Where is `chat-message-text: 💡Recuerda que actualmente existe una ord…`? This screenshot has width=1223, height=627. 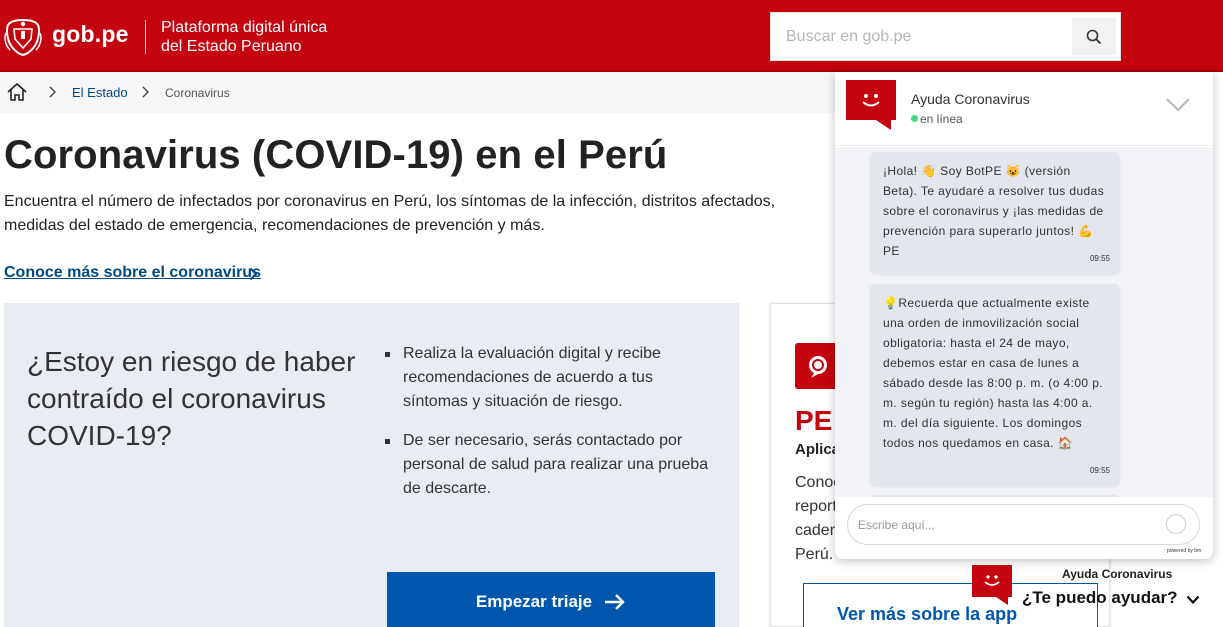
chat-message-text: 💡Recuerda que actualmente existe una ord… is located at coordinates (993, 373).